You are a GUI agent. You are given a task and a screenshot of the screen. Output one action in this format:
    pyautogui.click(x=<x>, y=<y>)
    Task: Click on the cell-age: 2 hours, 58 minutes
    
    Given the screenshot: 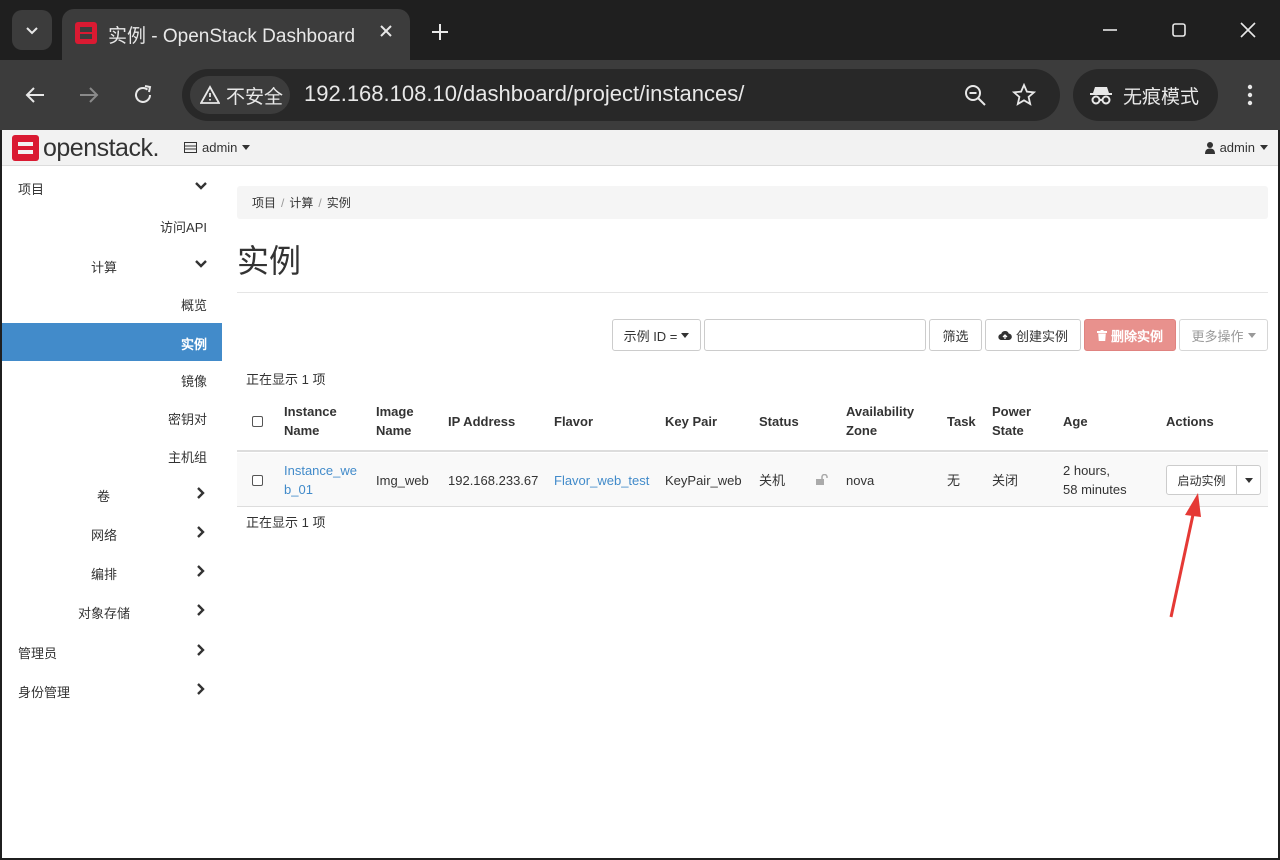 What is the action you would take?
    pyautogui.click(x=1095, y=480)
    